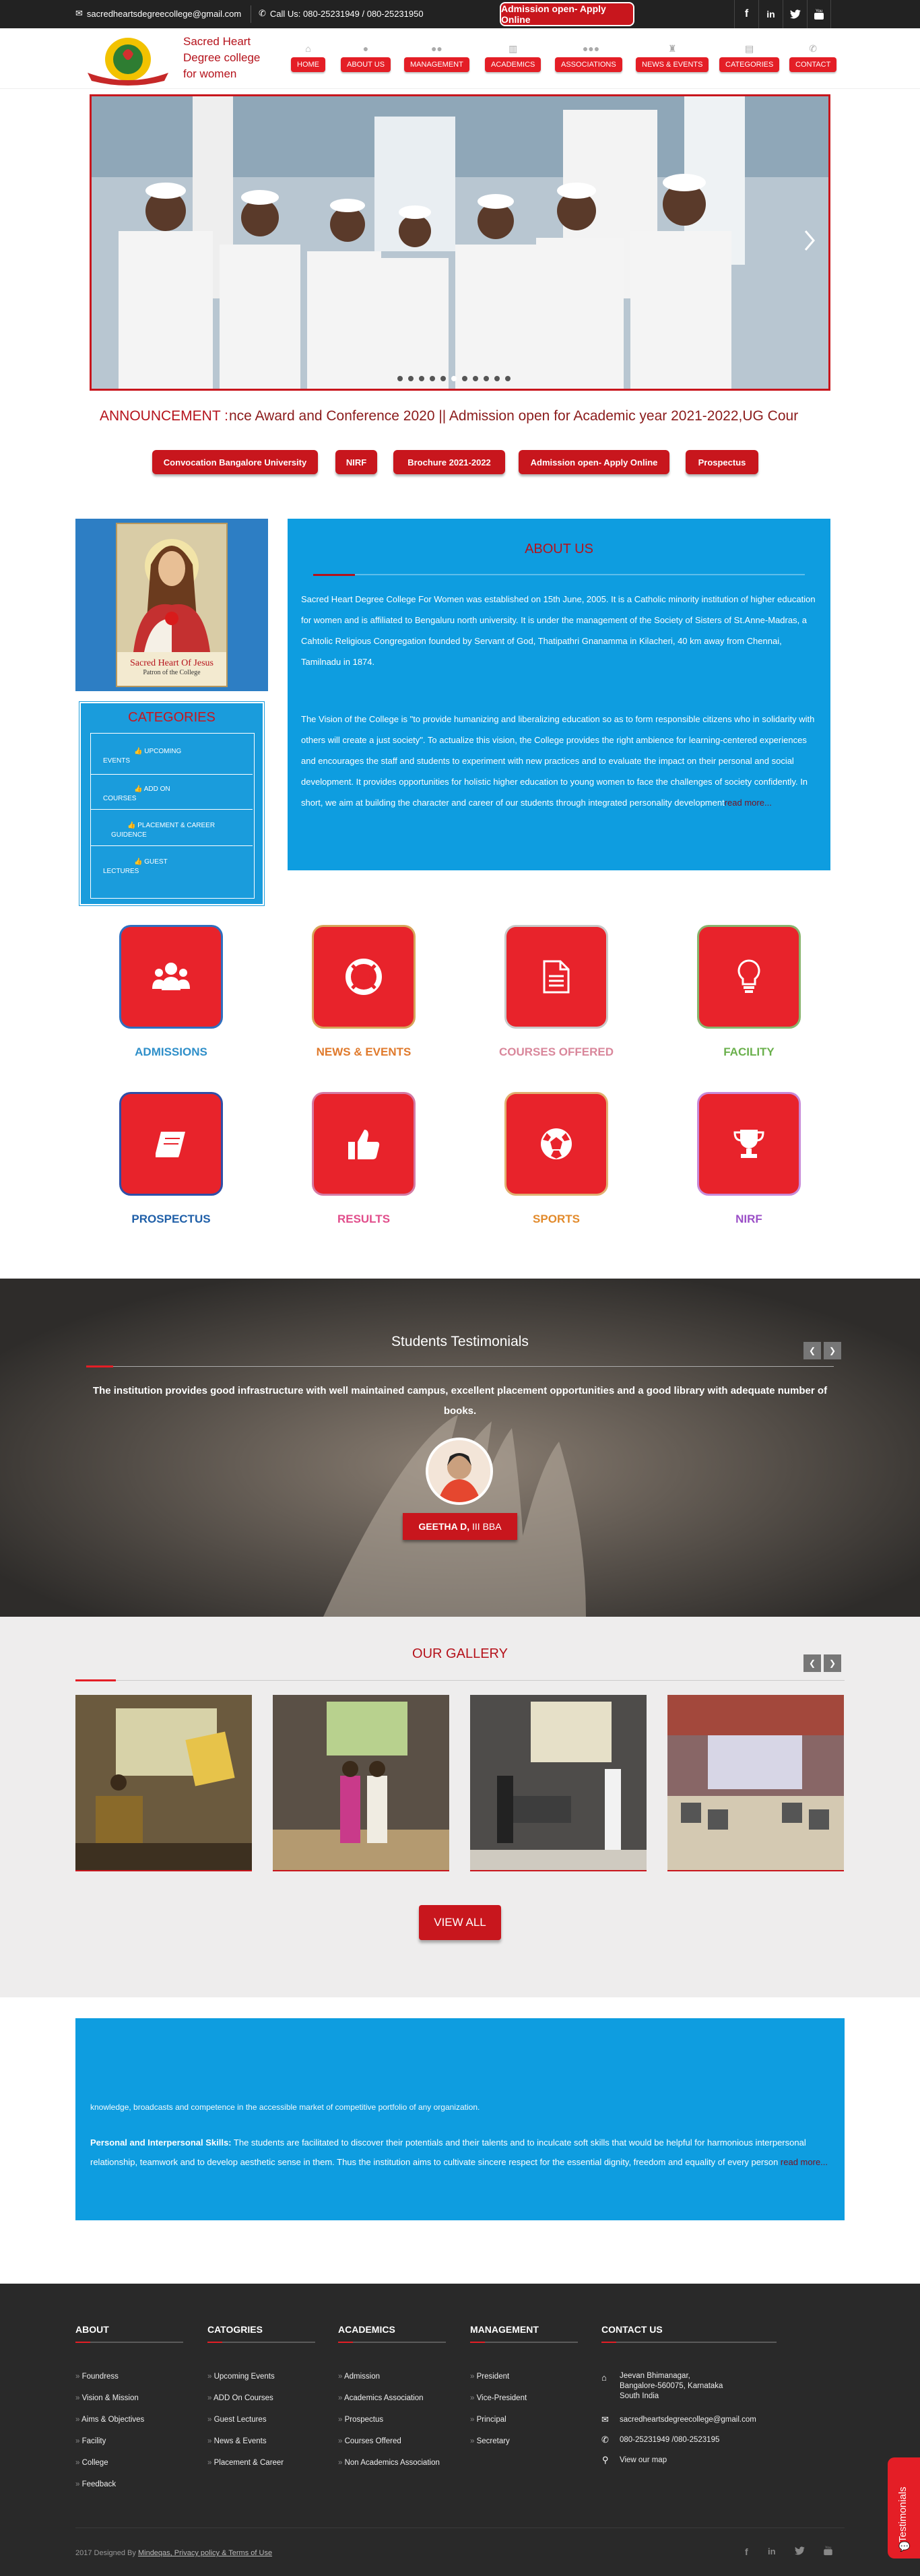 This screenshot has height=2576, width=920. Describe the element at coordinates (107, 2398) in the screenshot. I see `footer-link: Vision & Mission` at that location.